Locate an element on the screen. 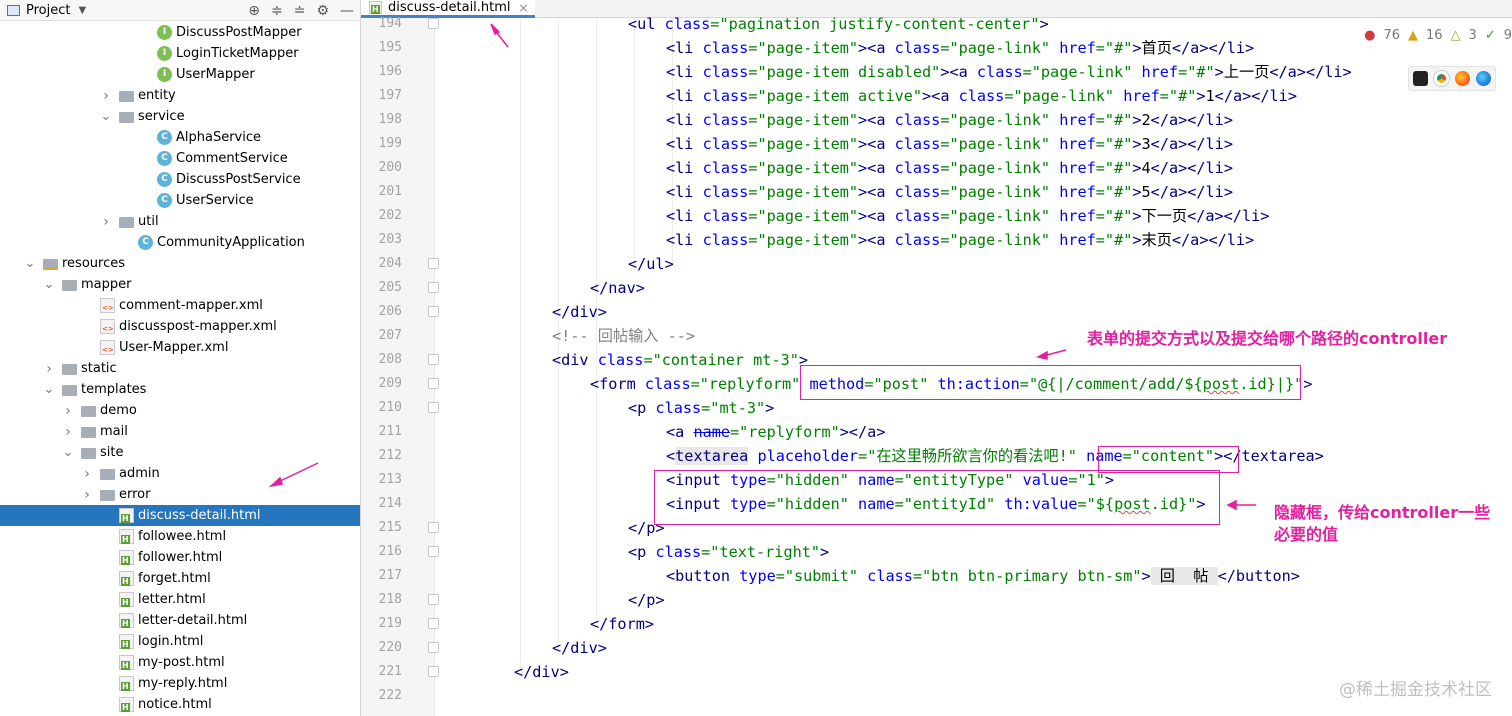 Image resolution: width=1512 pixels, height=716 pixels. tree-item: C UserService is located at coordinates (180, 200).